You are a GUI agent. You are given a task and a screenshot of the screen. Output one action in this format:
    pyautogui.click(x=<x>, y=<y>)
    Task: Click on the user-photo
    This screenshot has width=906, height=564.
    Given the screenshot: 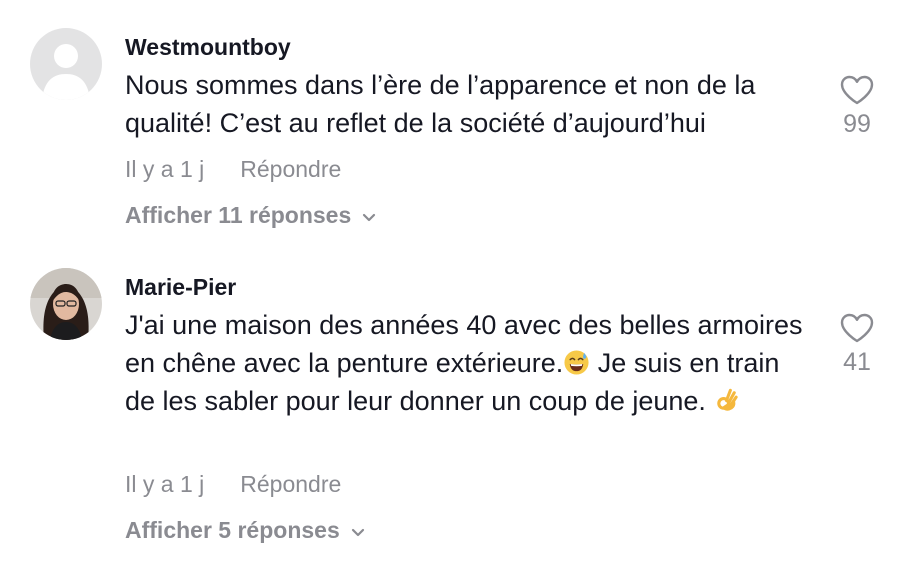 What is the action you would take?
    pyautogui.click(x=66, y=304)
    